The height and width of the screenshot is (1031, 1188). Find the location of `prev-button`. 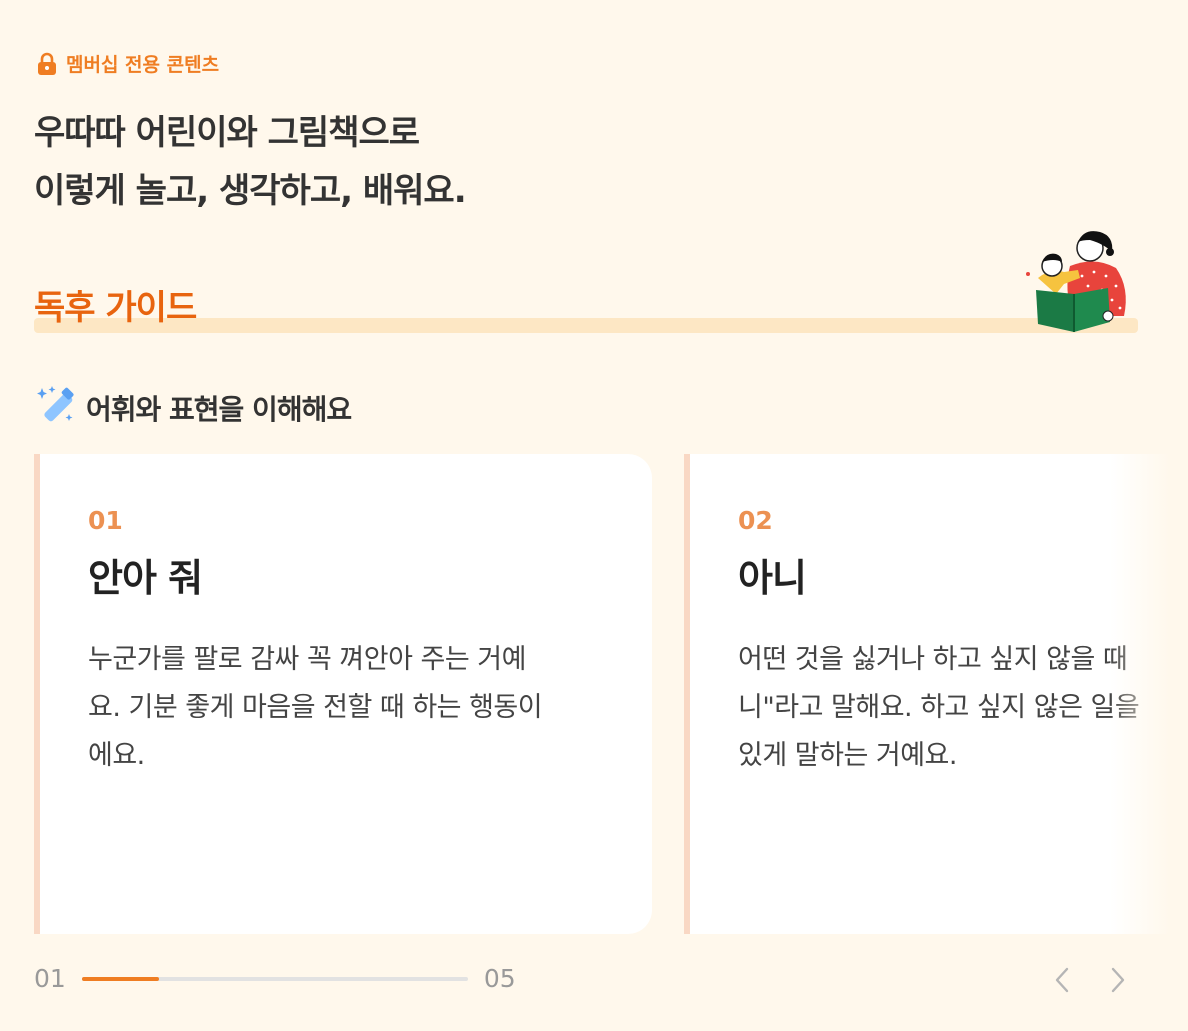

prev-button is located at coordinates (1062, 982).